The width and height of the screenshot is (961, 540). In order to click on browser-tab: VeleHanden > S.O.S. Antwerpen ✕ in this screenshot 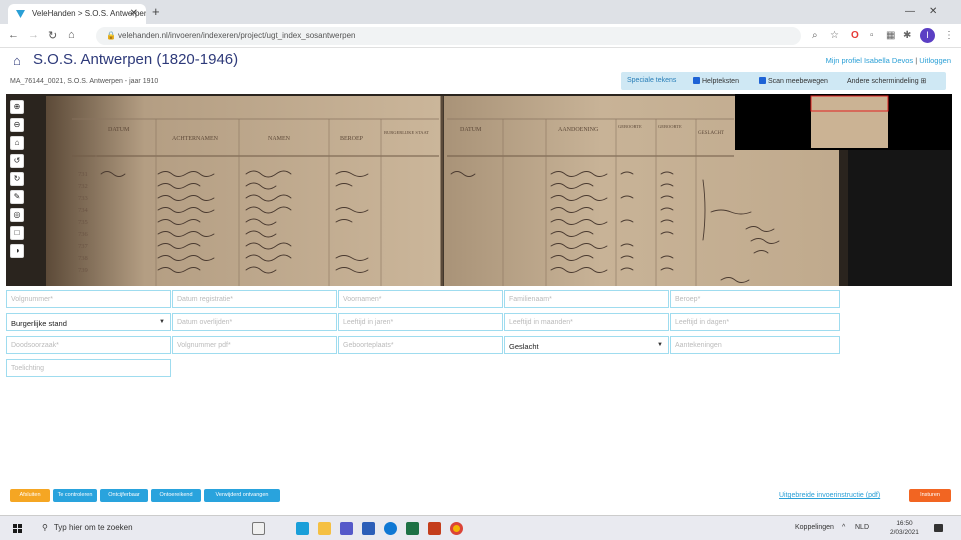, I will do `click(77, 14)`.